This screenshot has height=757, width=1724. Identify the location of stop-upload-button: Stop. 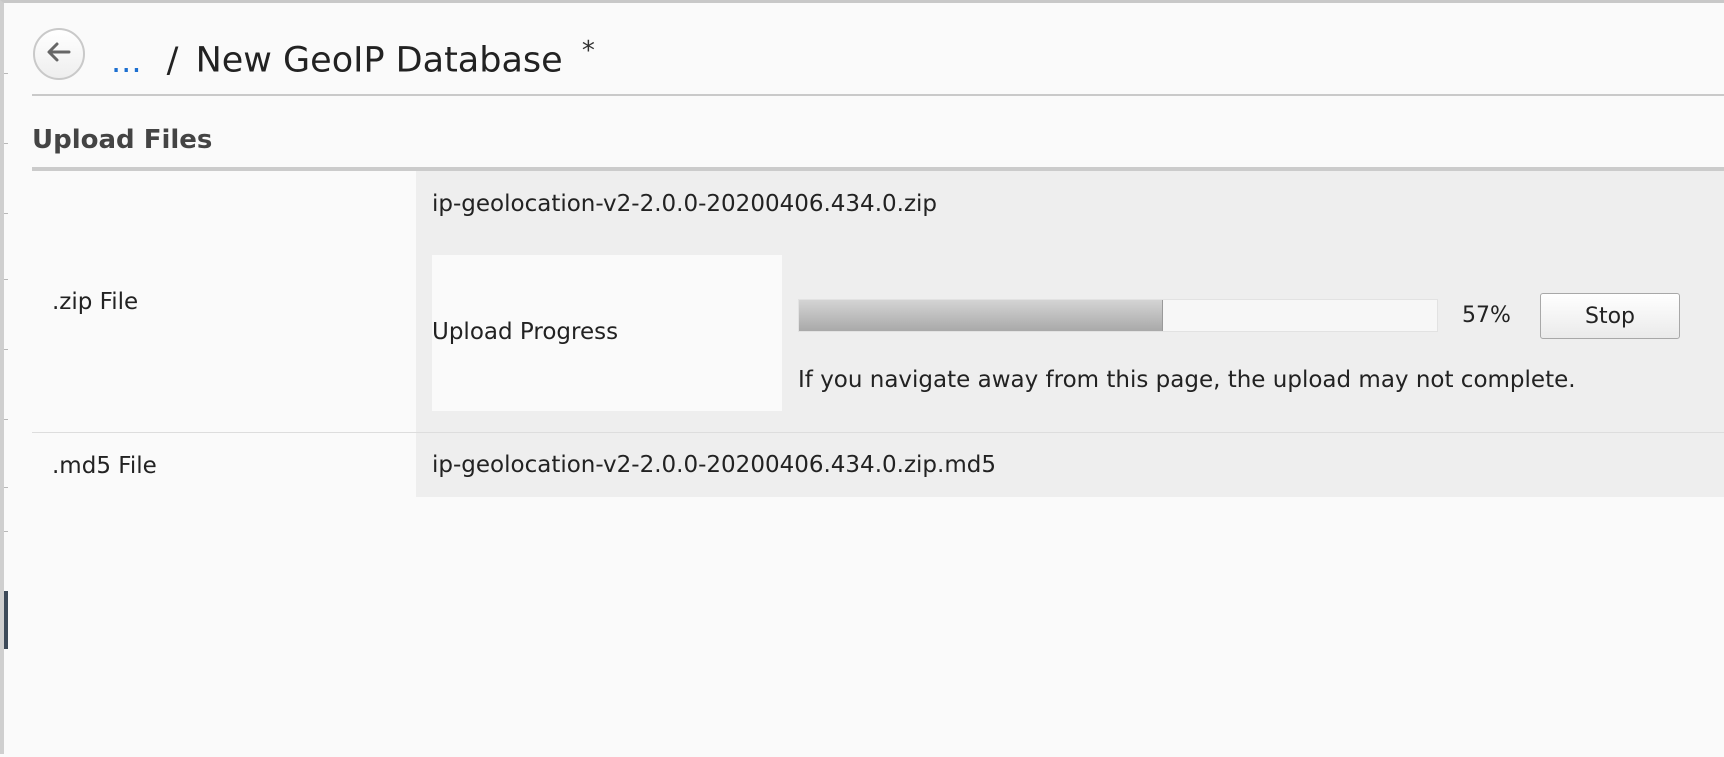
(1610, 316).